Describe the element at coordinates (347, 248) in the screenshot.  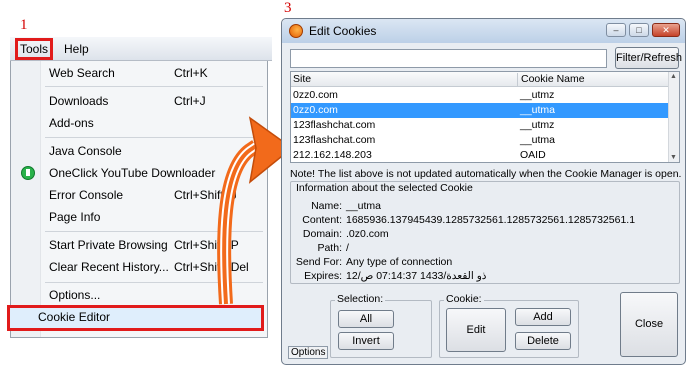
I see `info-path-value: /` at that location.